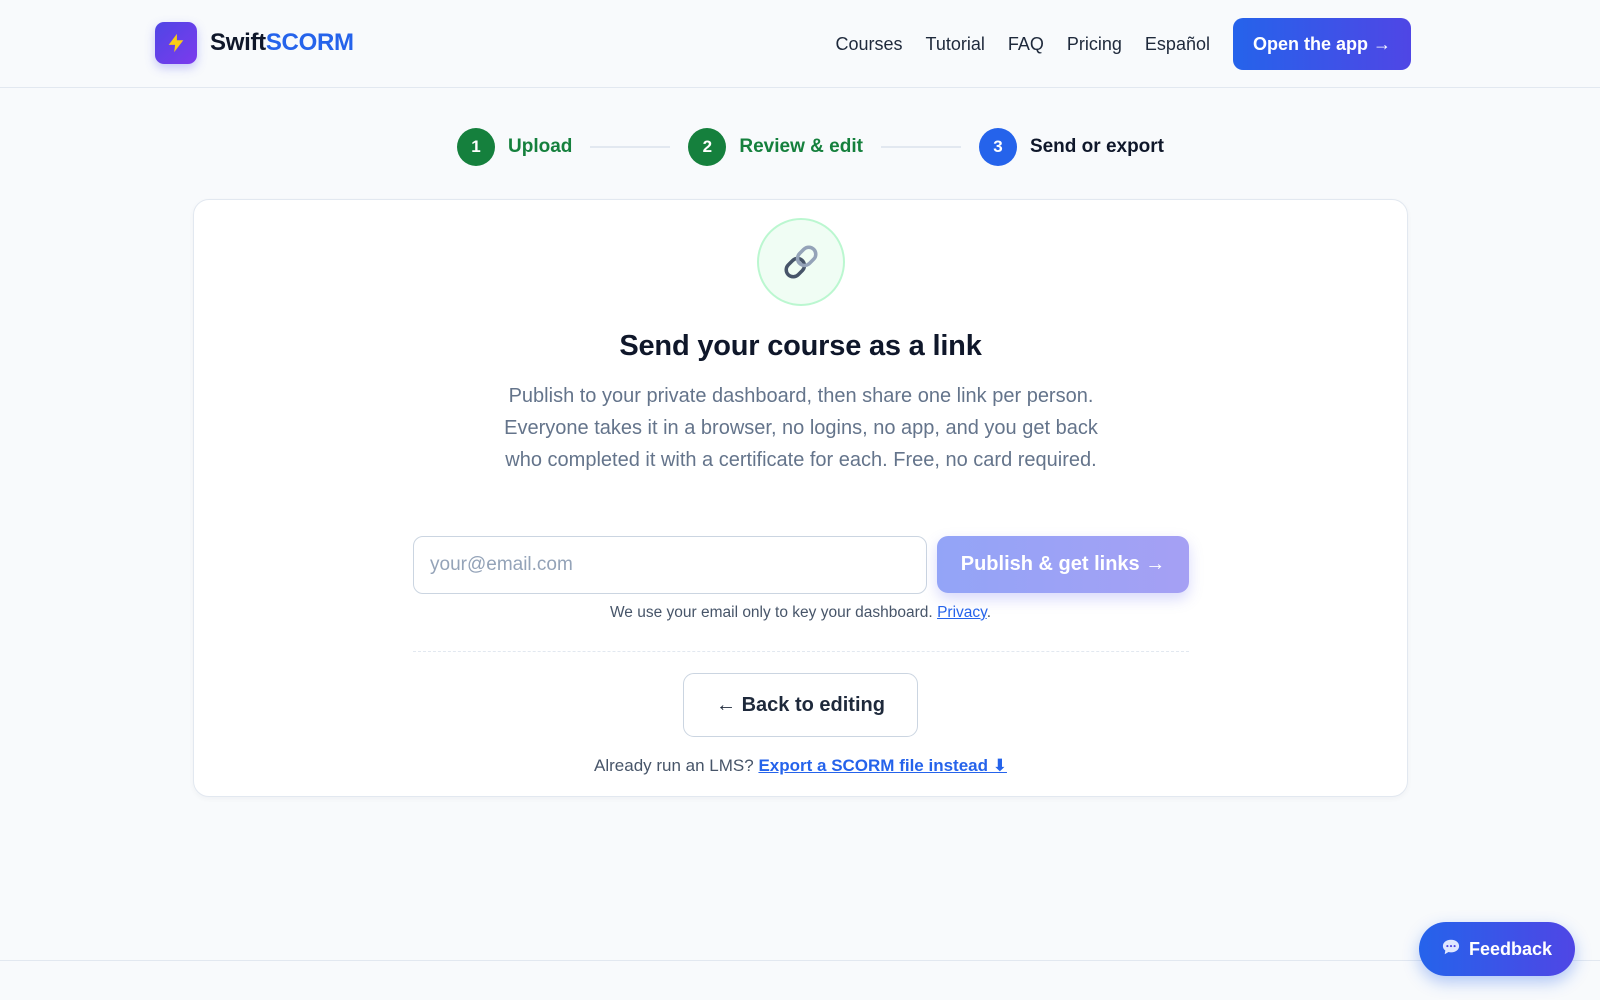 This screenshot has width=1600, height=1000. What do you see at coordinates (868, 44) in the screenshot?
I see `nav-courses: Courses` at bounding box center [868, 44].